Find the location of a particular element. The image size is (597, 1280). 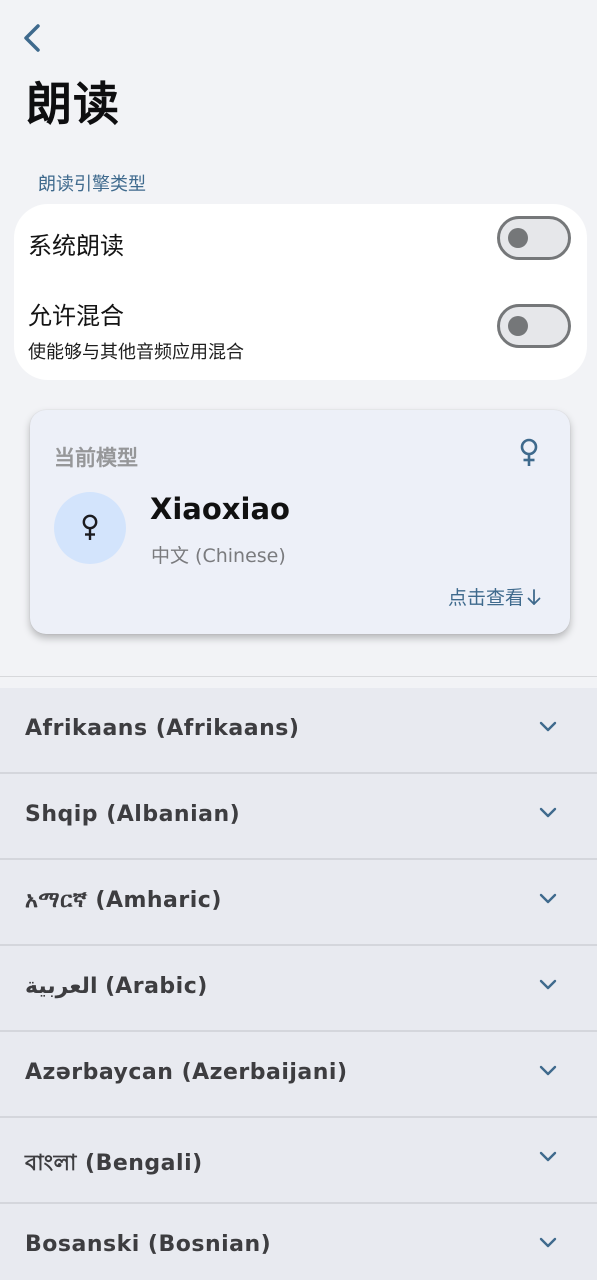

language-label: বাংলা (Bengali) is located at coordinates (114, 1163).